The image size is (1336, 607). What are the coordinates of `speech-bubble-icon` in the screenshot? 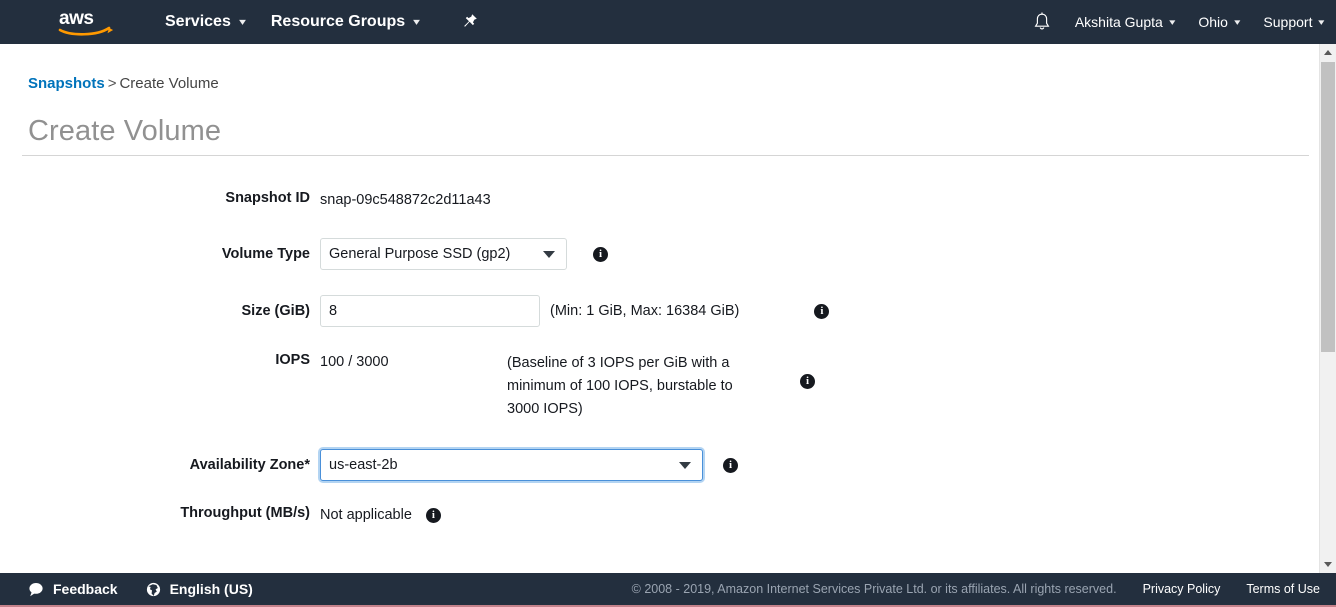 It's located at (36, 589).